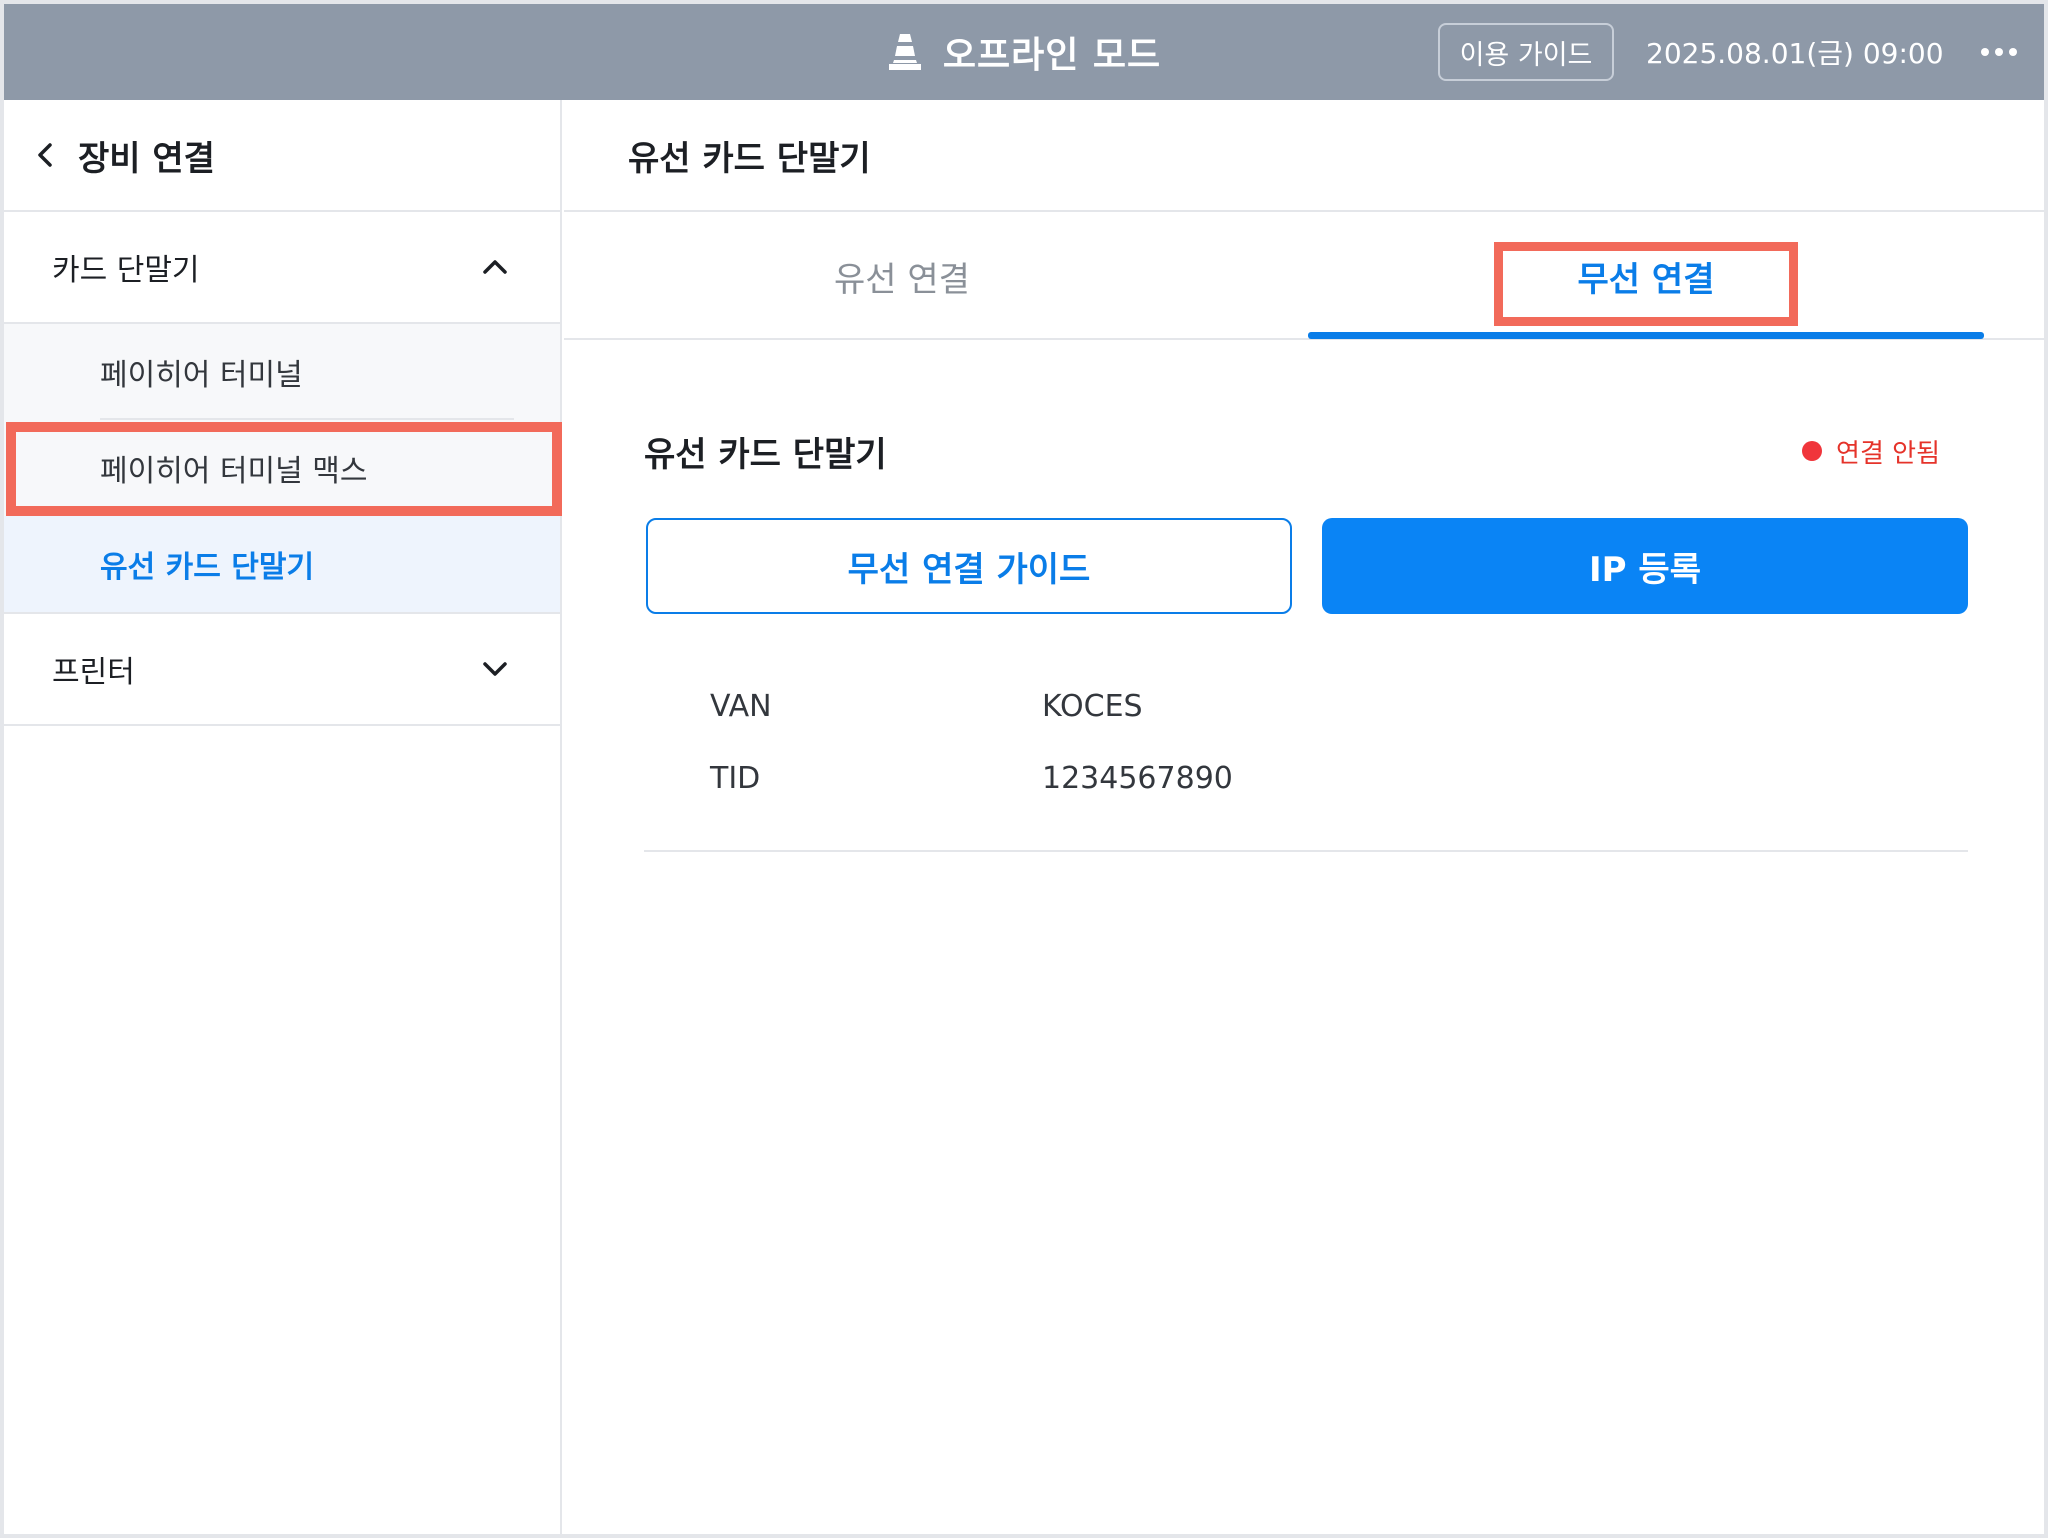  What do you see at coordinates (905, 52) in the screenshot?
I see `traffic-cone-icon` at bounding box center [905, 52].